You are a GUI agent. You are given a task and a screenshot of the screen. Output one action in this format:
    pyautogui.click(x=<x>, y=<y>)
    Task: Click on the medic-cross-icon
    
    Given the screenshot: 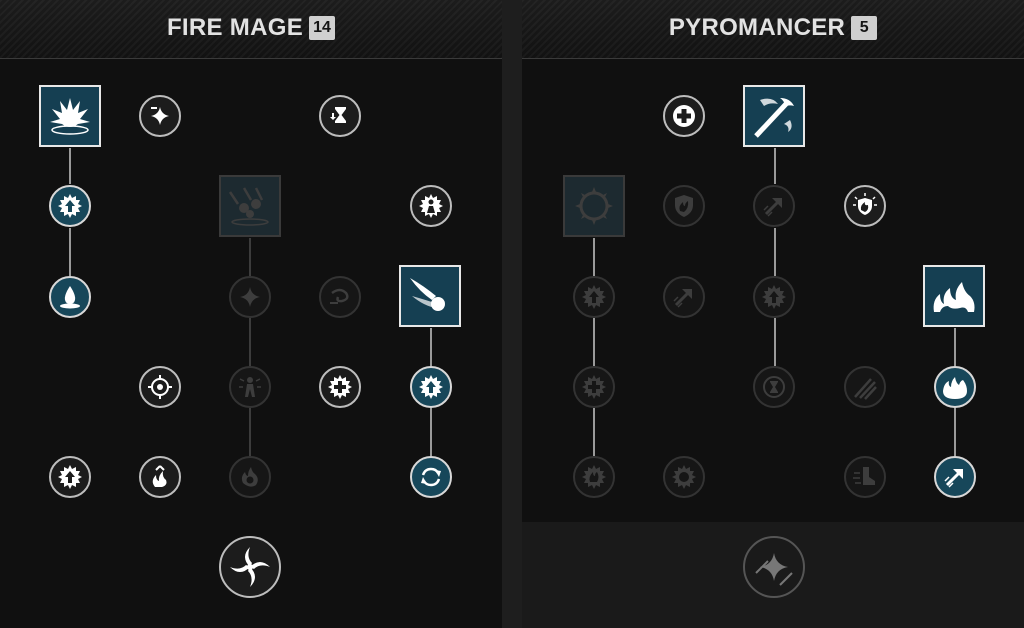 What is the action you would take?
    pyautogui.click(x=684, y=116)
    